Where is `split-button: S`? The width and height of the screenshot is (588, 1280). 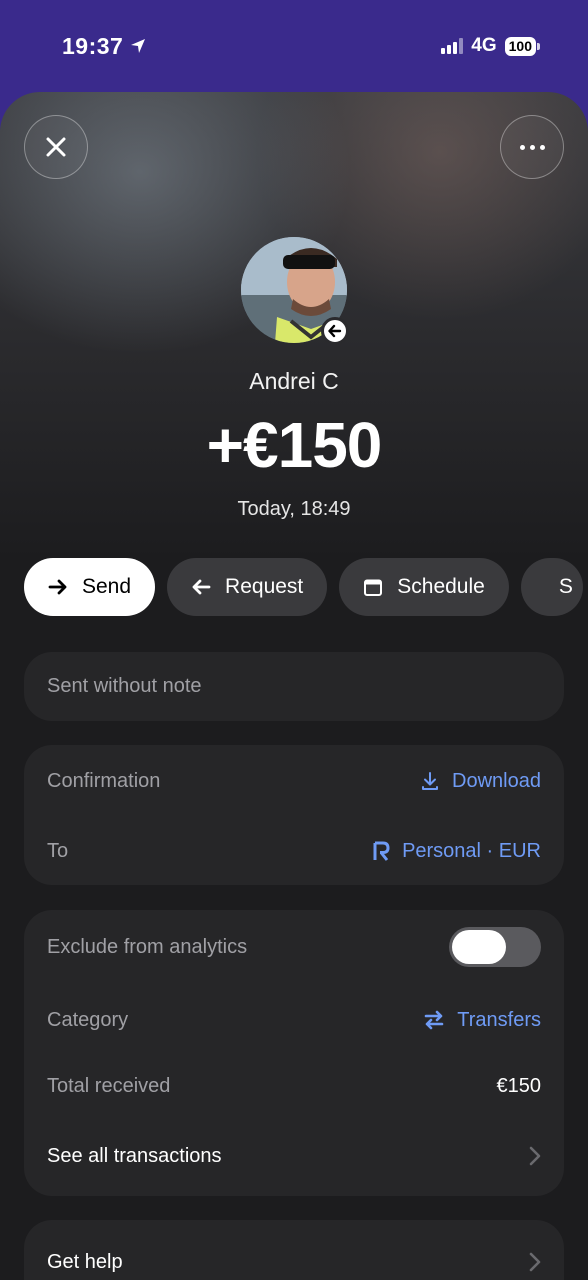 split-button: S is located at coordinates (551, 587).